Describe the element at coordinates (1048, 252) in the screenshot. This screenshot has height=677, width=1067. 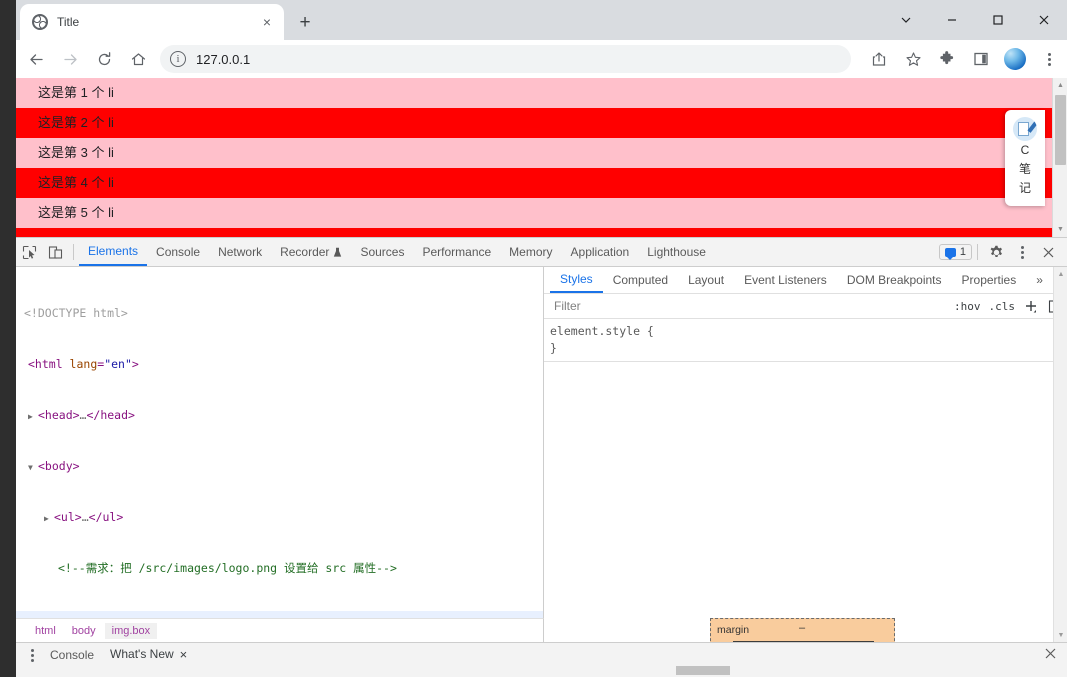
I see `devtools-close-icon` at that location.